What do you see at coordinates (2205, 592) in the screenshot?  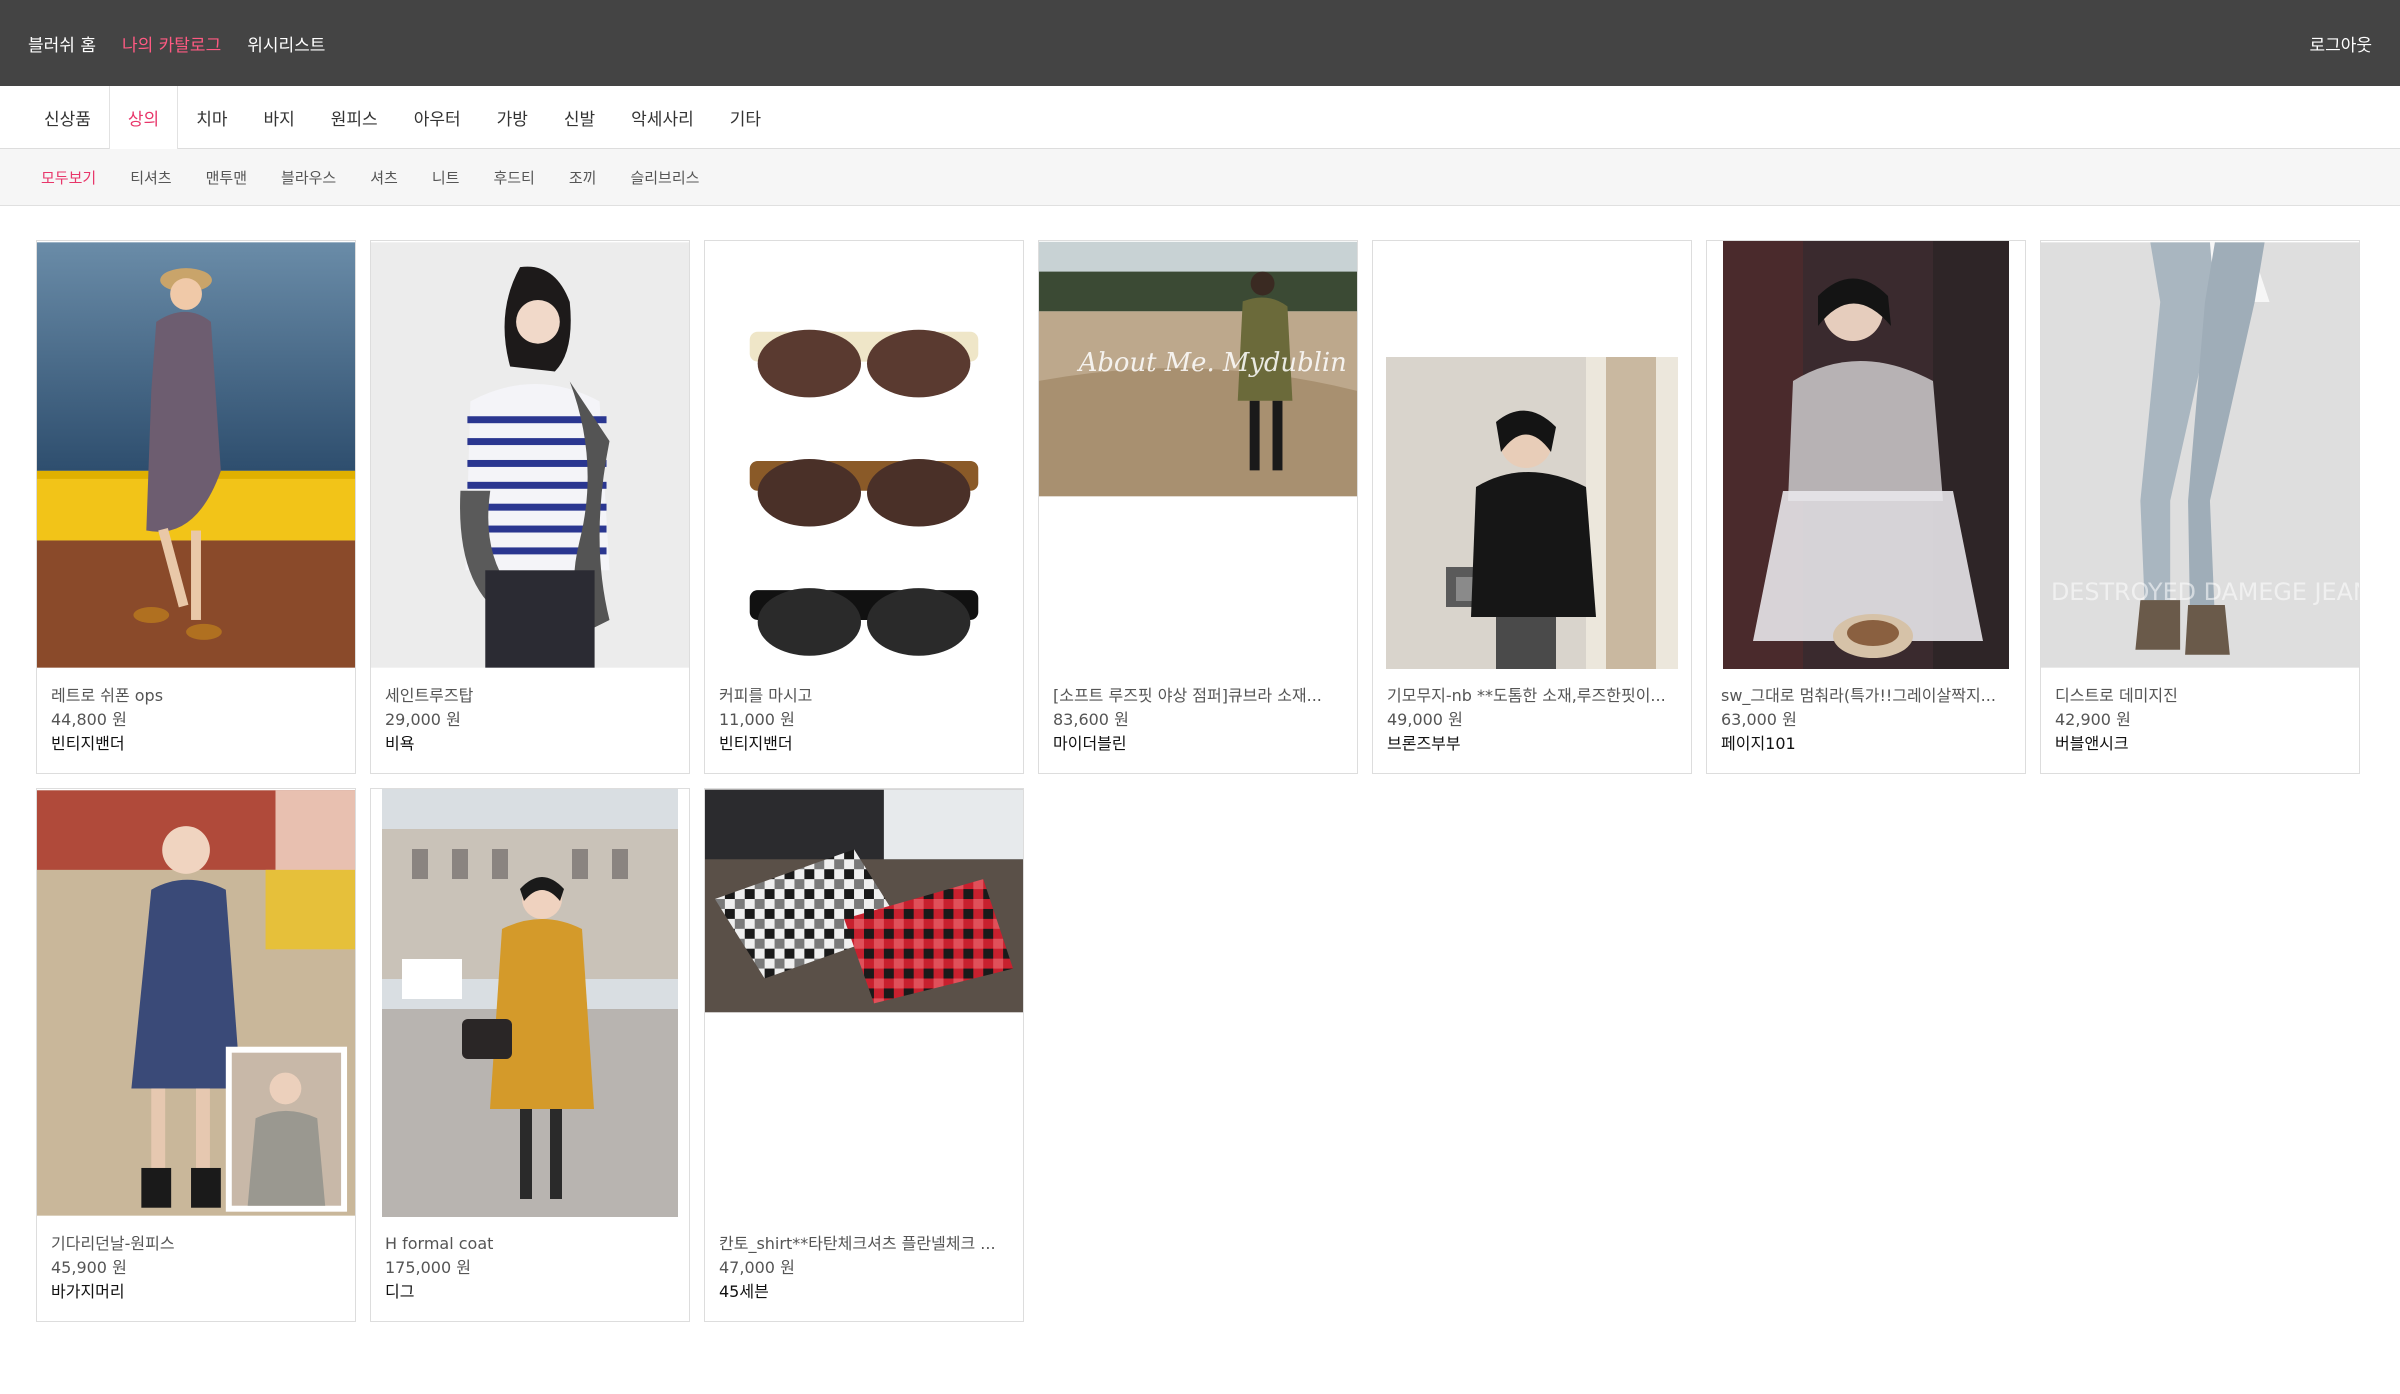 I see `image-overlay-text: DESTROYED DAMEGE JEANS` at bounding box center [2205, 592].